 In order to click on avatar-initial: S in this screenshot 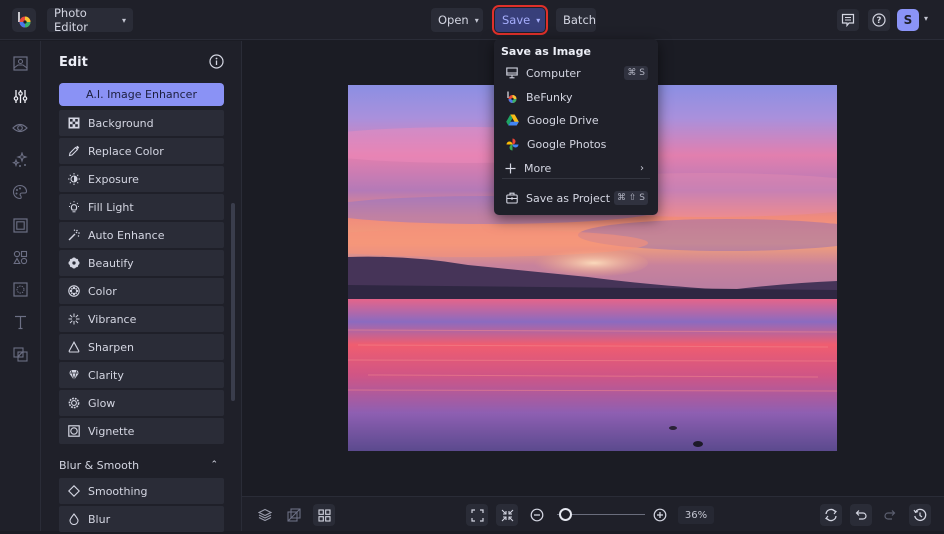, I will do `click(908, 20)`.